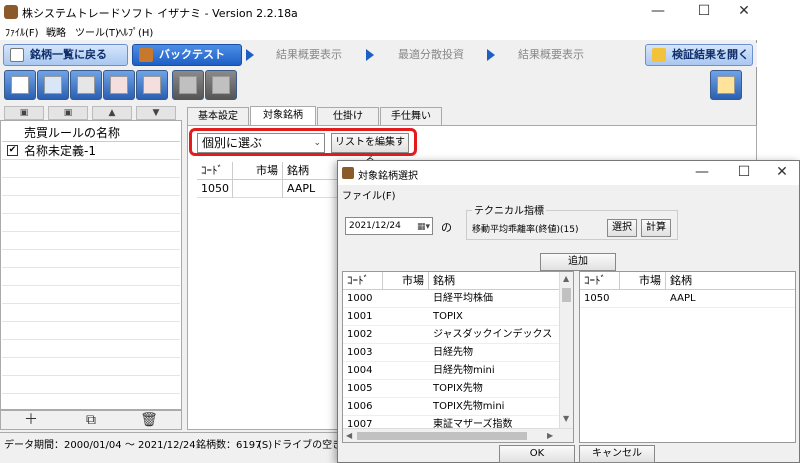  I want to click on cell-code: 1001, so click(360, 316).